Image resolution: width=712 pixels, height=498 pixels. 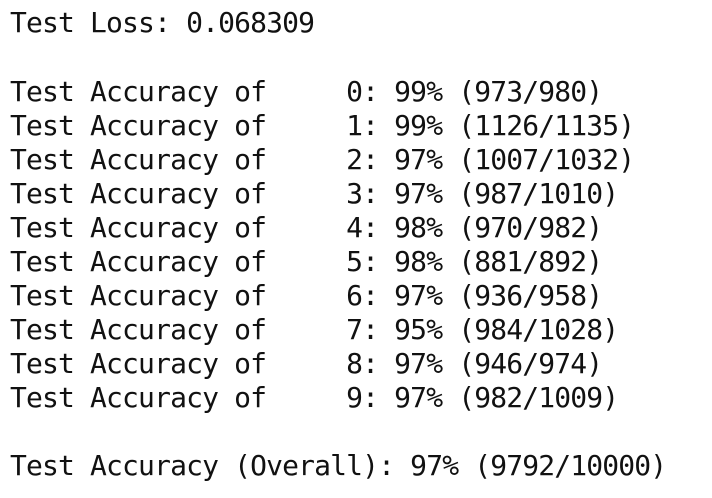 I want to click on class-accuracy-line-3: Test Accuracy of 3: 97% (987/1010), so click(x=314, y=193).